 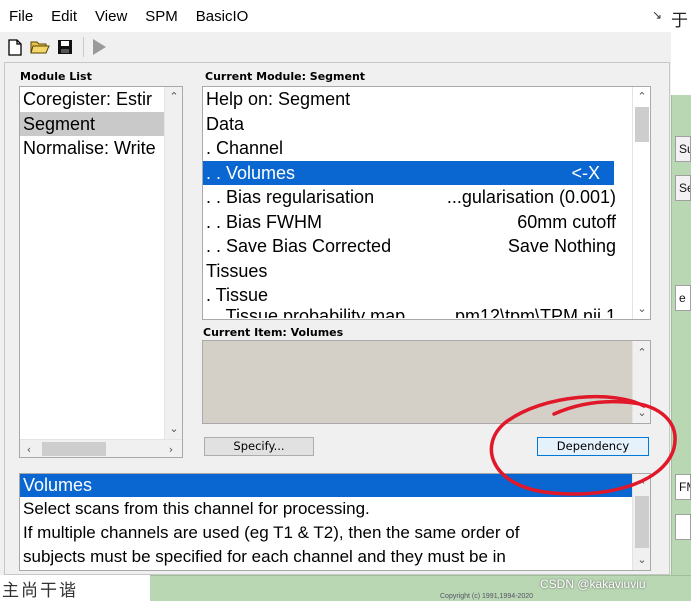 I want to click on current-module-label: Current Module: Segment, so click(x=285, y=76).